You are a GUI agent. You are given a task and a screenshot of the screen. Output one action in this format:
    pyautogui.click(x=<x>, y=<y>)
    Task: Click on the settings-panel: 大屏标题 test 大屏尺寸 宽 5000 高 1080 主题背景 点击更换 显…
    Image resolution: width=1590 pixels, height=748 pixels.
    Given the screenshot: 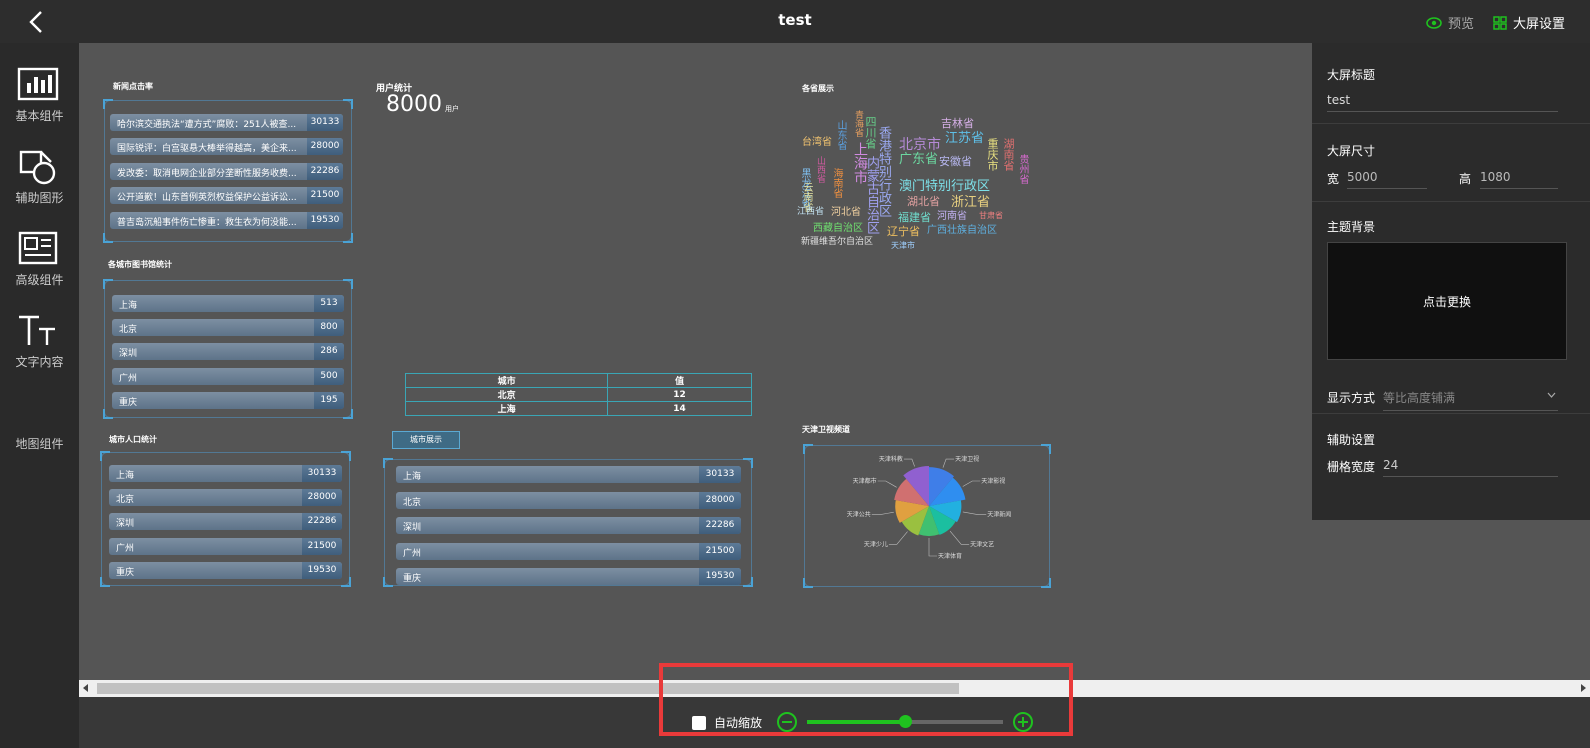 What is the action you would take?
    pyautogui.click(x=1451, y=281)
    